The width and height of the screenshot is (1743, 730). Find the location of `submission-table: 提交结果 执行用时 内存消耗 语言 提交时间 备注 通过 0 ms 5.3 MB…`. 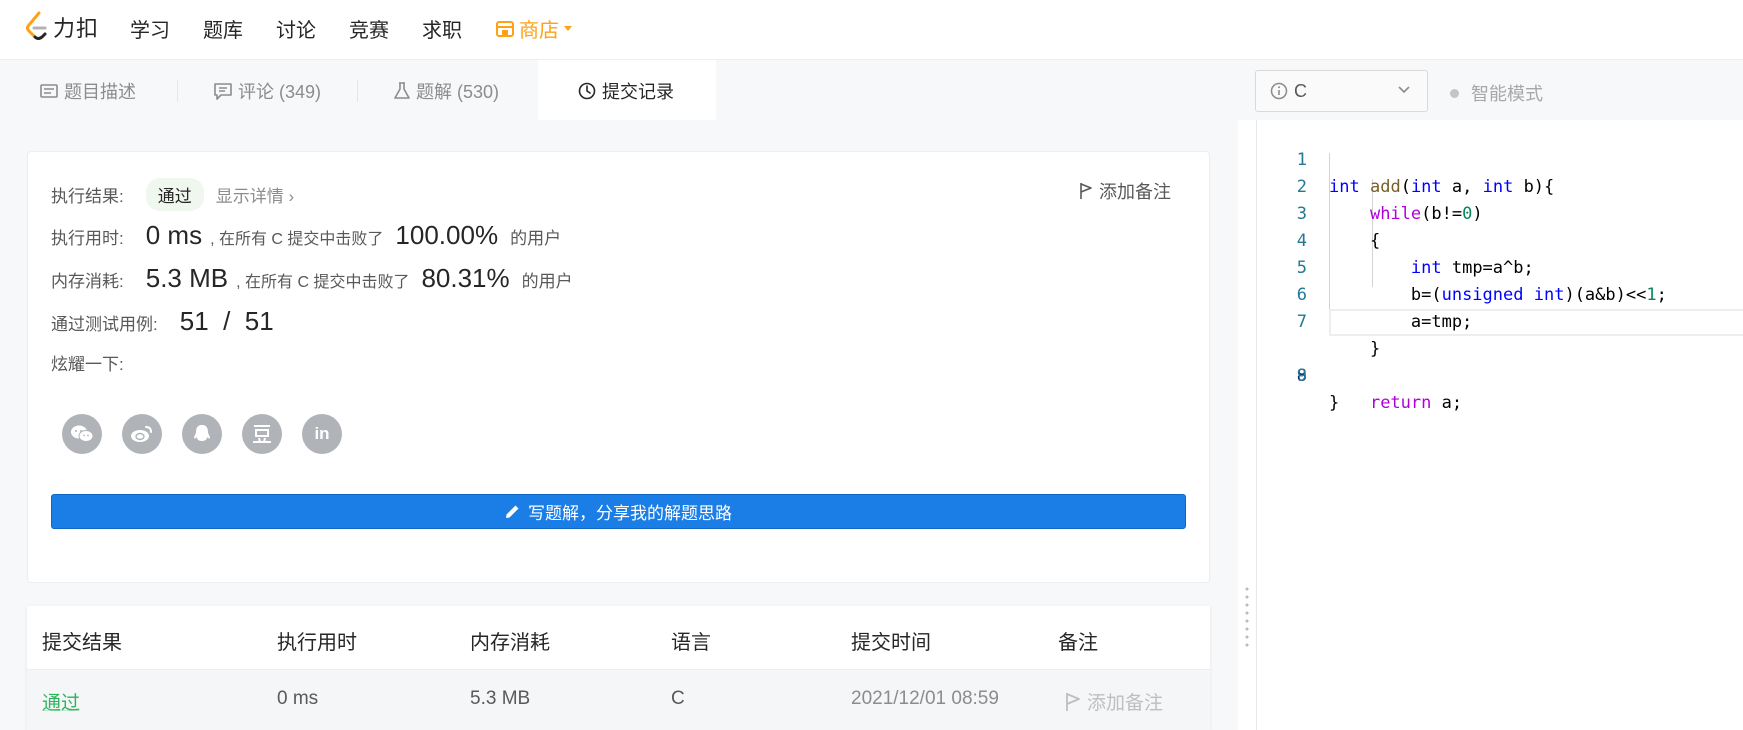

submission-table: 提交结果 执行用时 内存消耗 语言 提交时间 备注 通过 0 ms 5.3 MB… is located at coordinates (618, 668).